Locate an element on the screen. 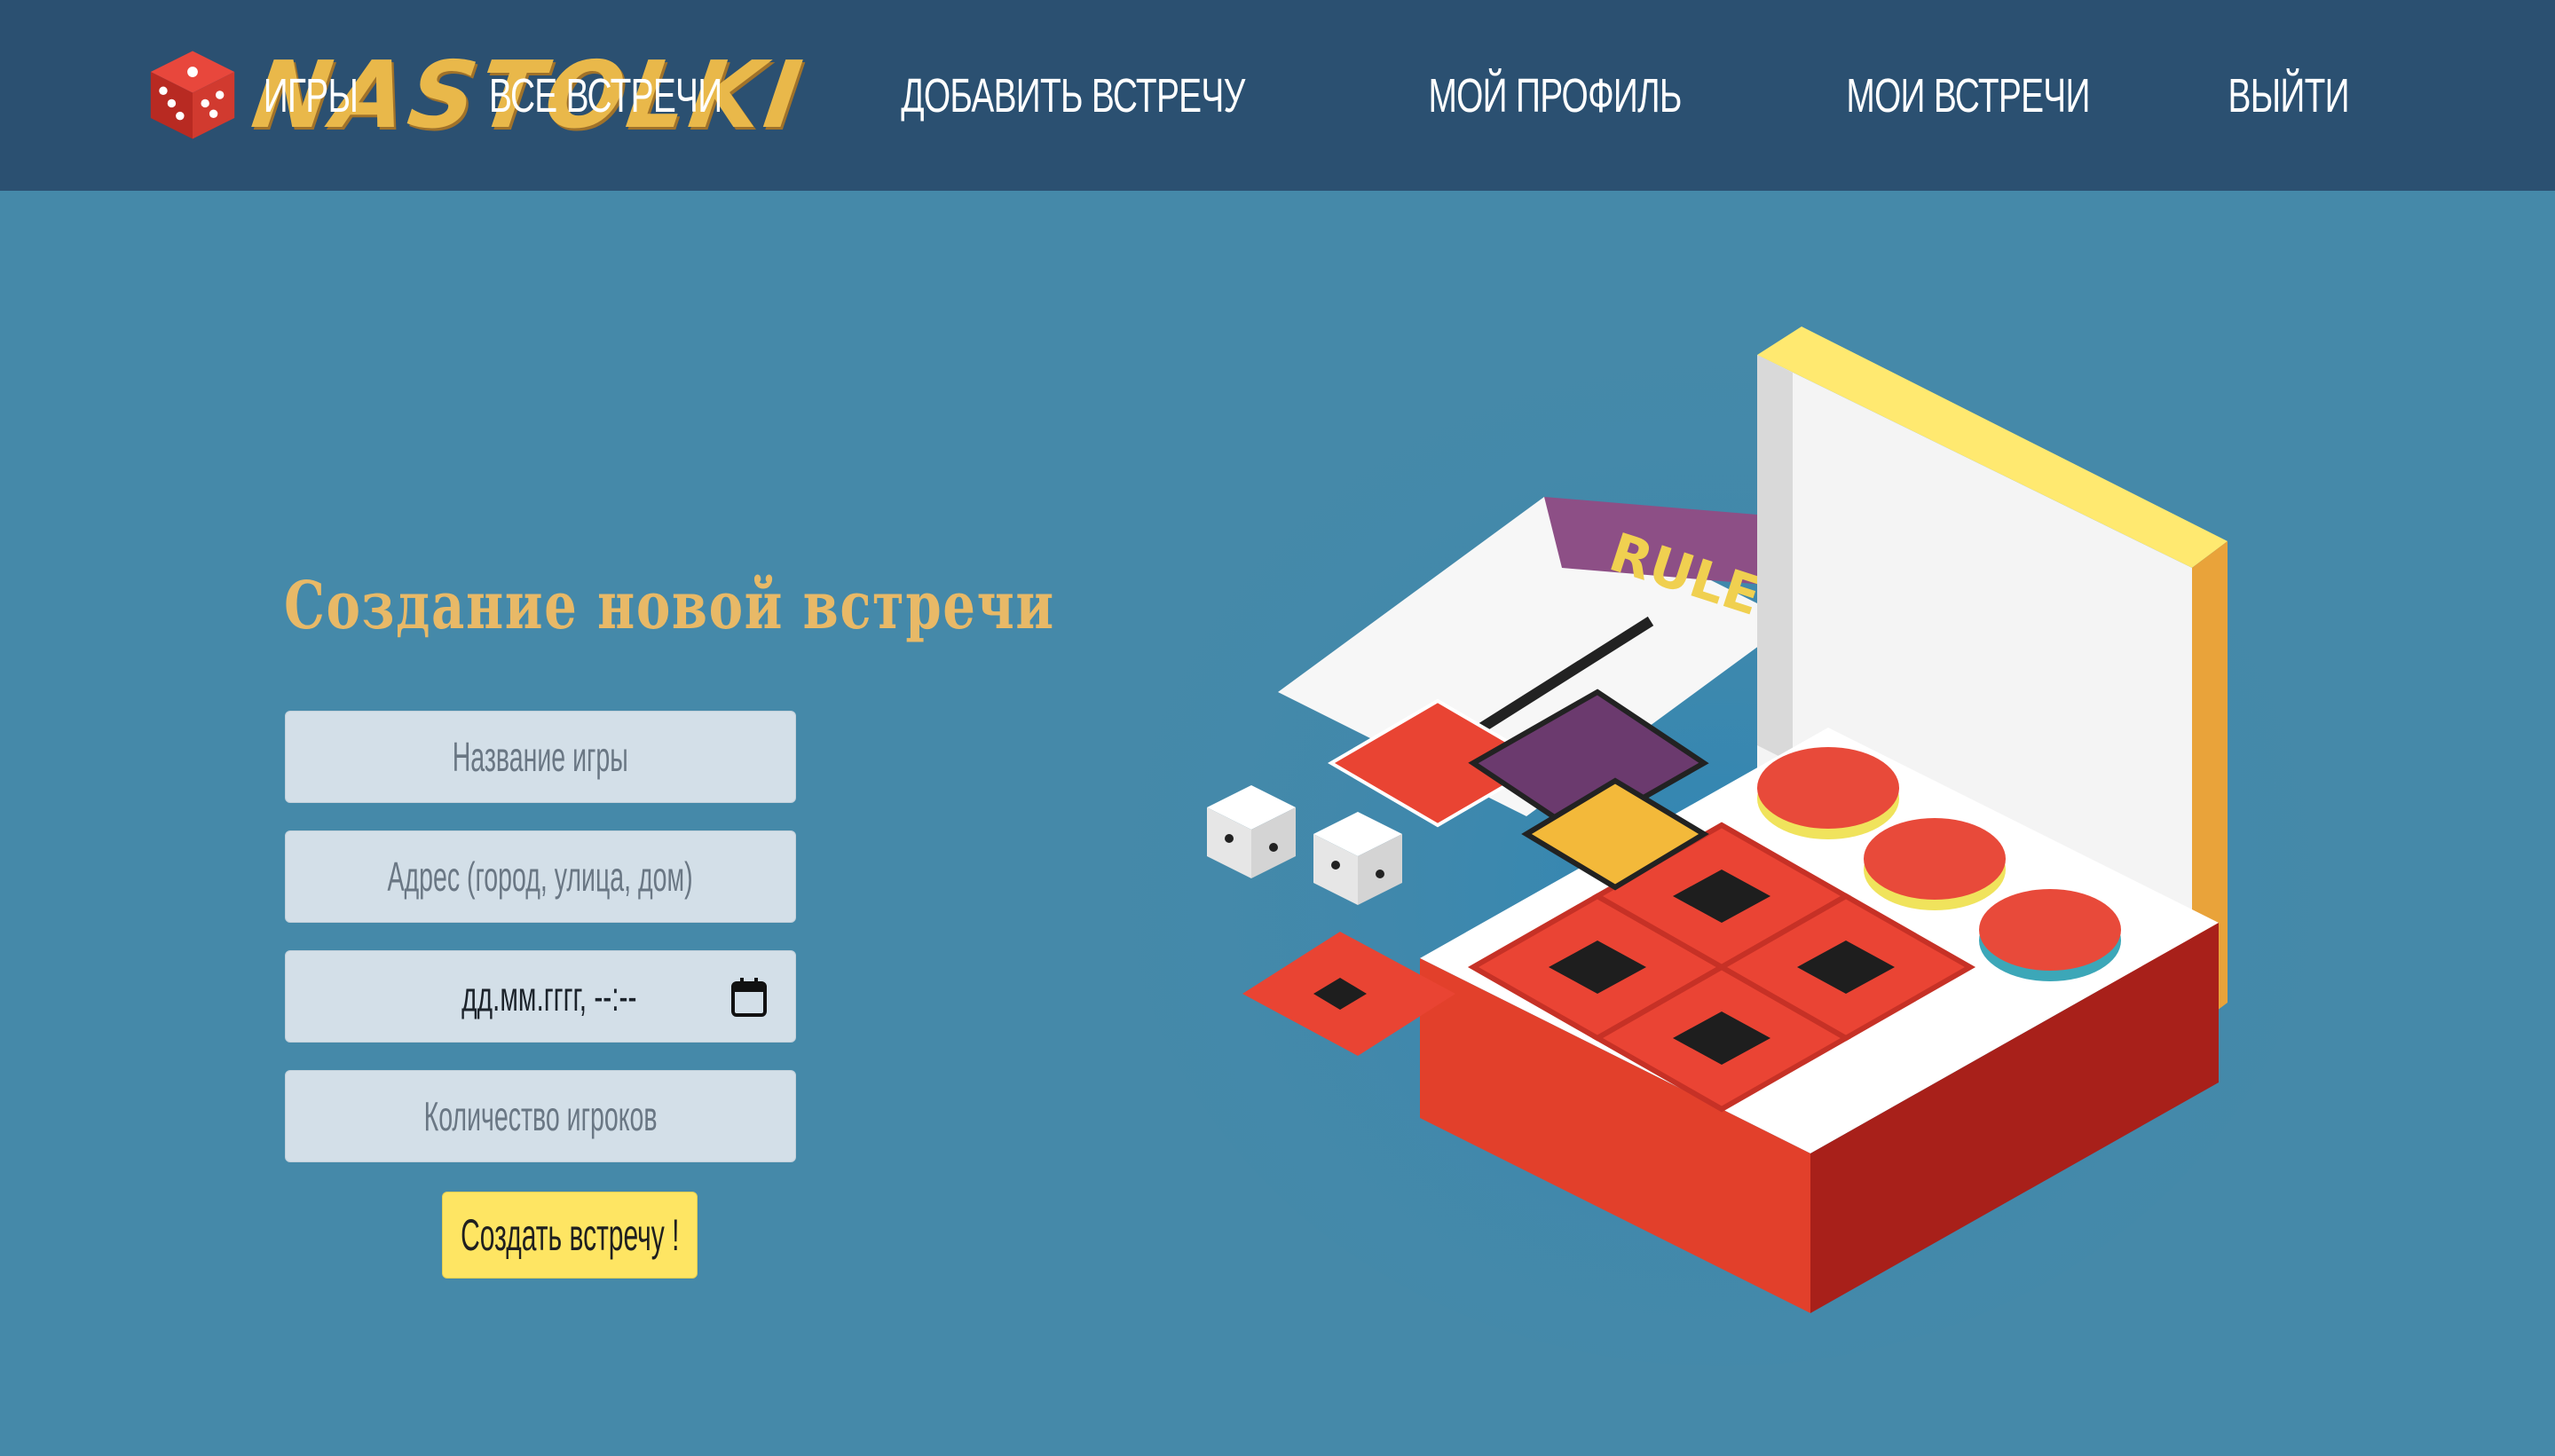 Image resolution: width=2555 pixels, height=1456 pixels. nav-my-meetings: МОИ ВСТРЕЧИ is located at coordinates (1968, 95).